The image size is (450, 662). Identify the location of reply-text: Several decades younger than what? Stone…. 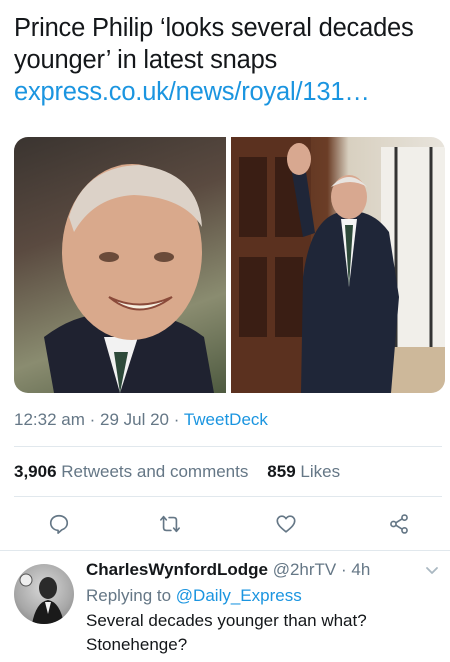
(226, 632).